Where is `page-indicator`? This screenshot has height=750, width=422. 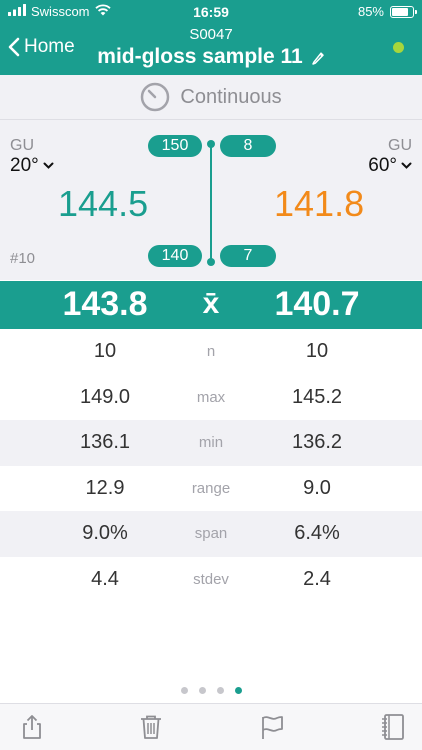 page-indicator is located at coordinates (211, 690).